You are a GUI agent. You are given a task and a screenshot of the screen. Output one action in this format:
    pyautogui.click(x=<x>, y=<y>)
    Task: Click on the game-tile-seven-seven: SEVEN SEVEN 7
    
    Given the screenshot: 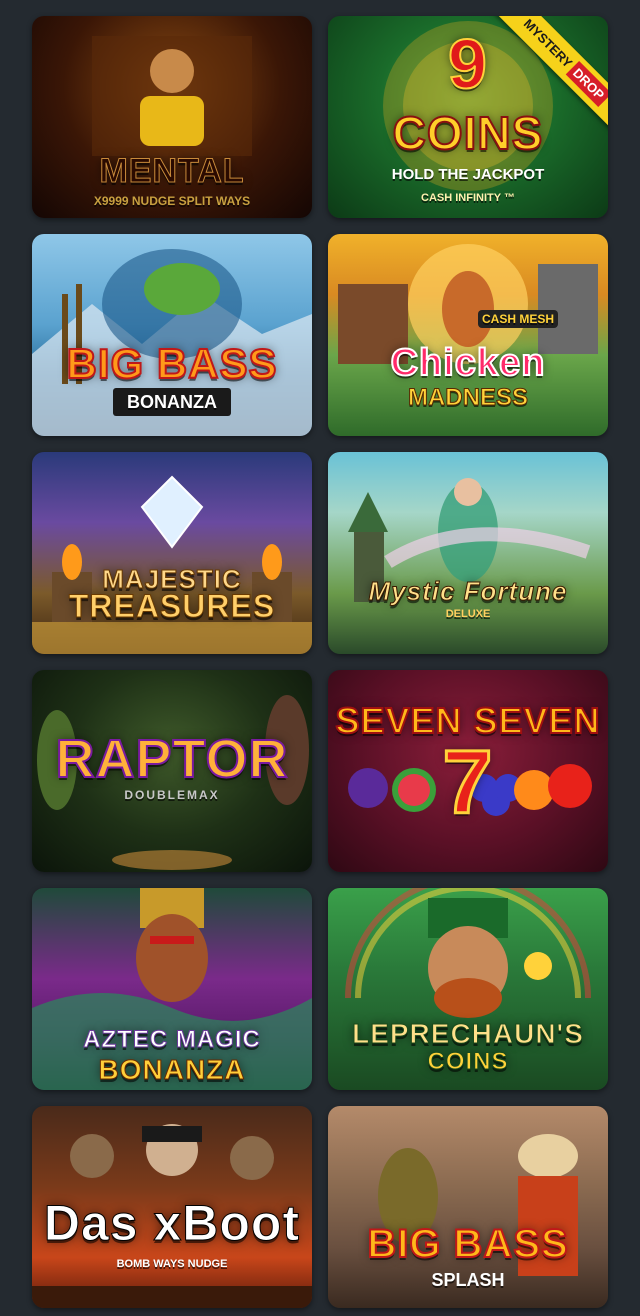 What is the action you would take?
    pyautogui.click(x=468, y=771)
    